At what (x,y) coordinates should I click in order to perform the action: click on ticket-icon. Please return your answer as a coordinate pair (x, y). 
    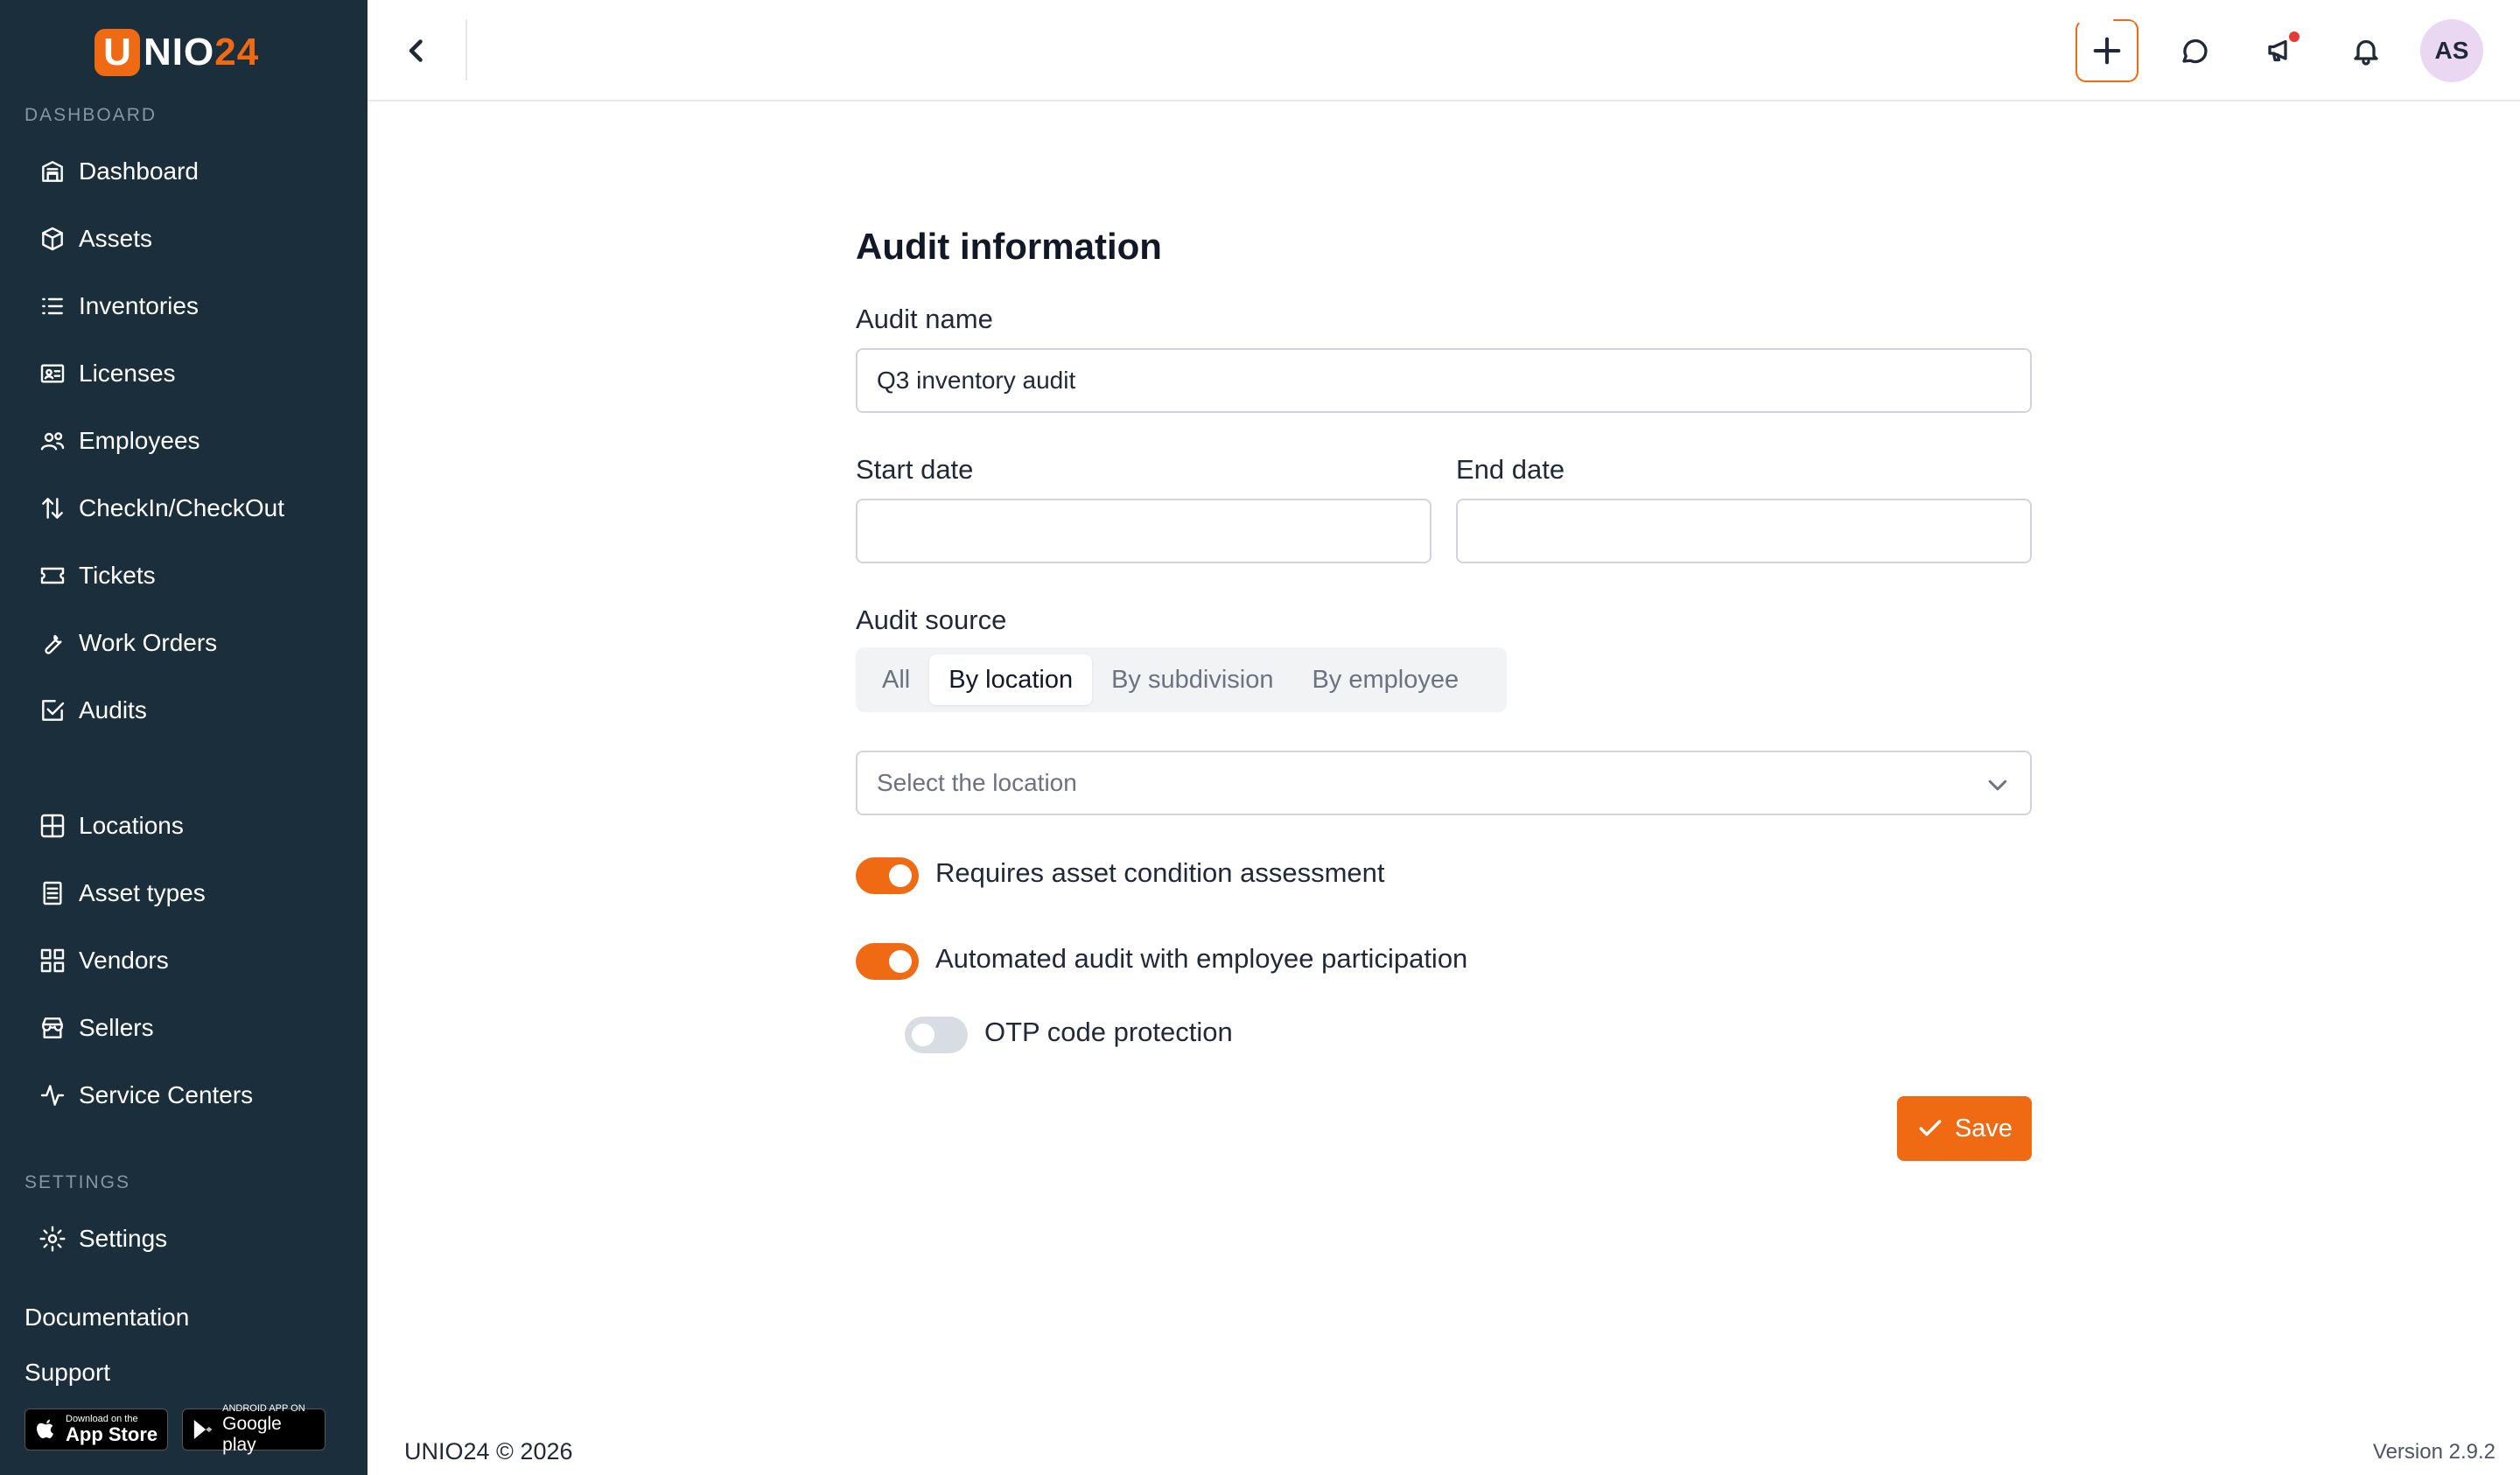
    Looking at the image, I should click on (52, 575).